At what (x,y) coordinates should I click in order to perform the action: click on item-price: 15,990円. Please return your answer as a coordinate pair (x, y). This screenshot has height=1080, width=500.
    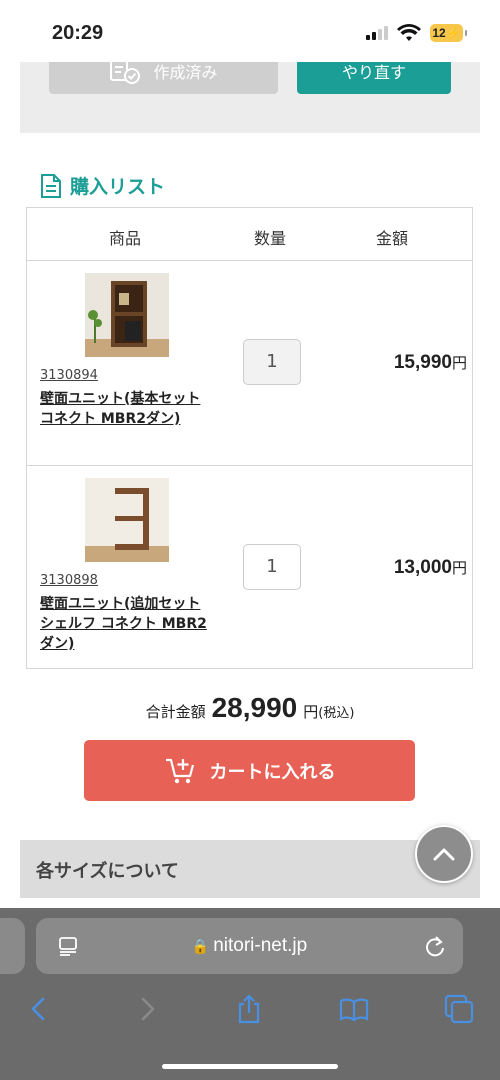
    Looking at the image, I should click on (430, 363).